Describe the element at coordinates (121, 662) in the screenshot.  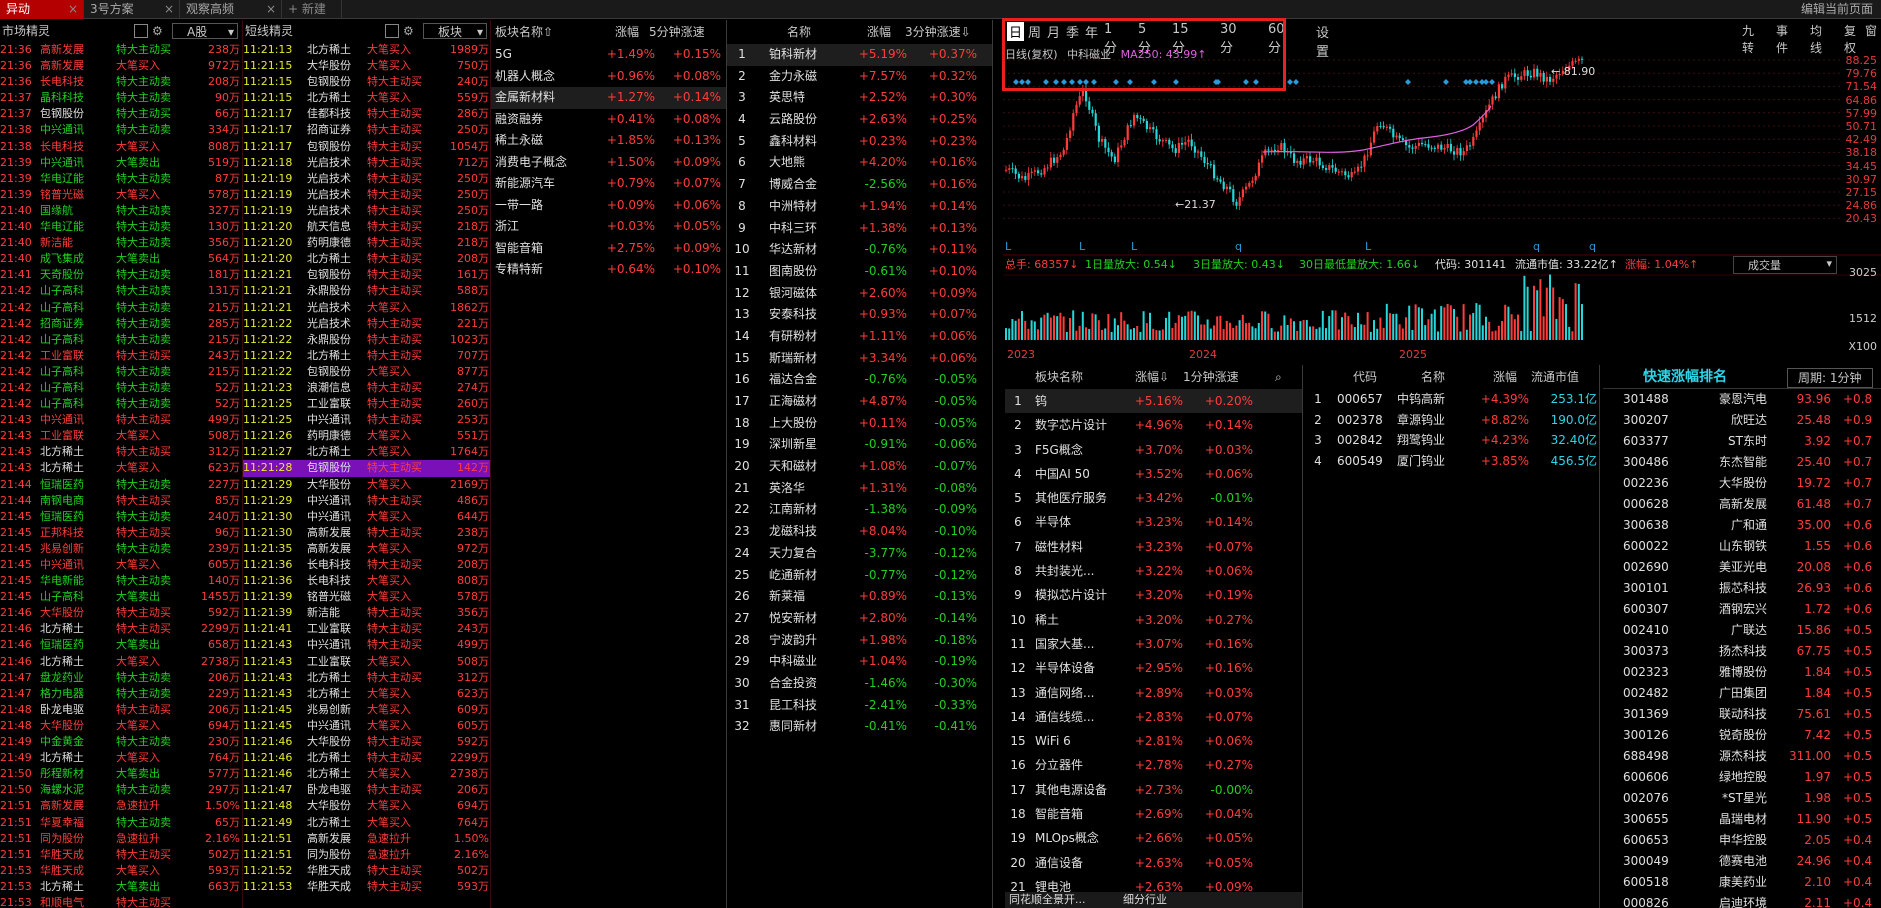
I see `list-item: 21:46 北方稀土 大笔买入 2738万` at that location.